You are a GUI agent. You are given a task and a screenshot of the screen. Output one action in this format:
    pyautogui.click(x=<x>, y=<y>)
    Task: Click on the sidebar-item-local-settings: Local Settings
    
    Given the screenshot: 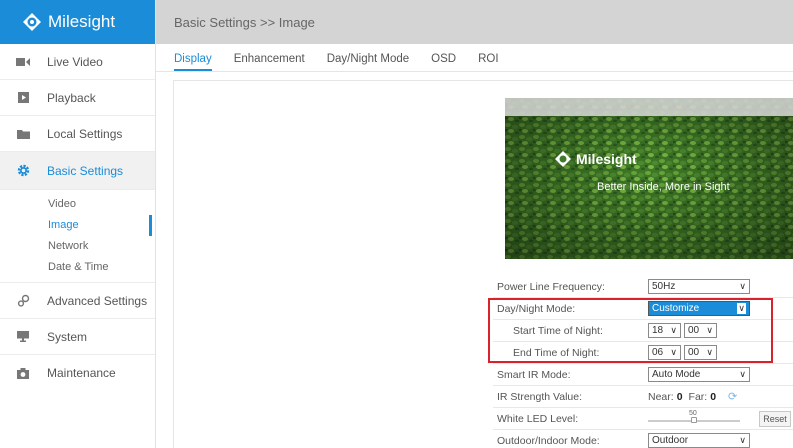 What is the action you would take?
    pyautogui.click(x=77, y=134)
    